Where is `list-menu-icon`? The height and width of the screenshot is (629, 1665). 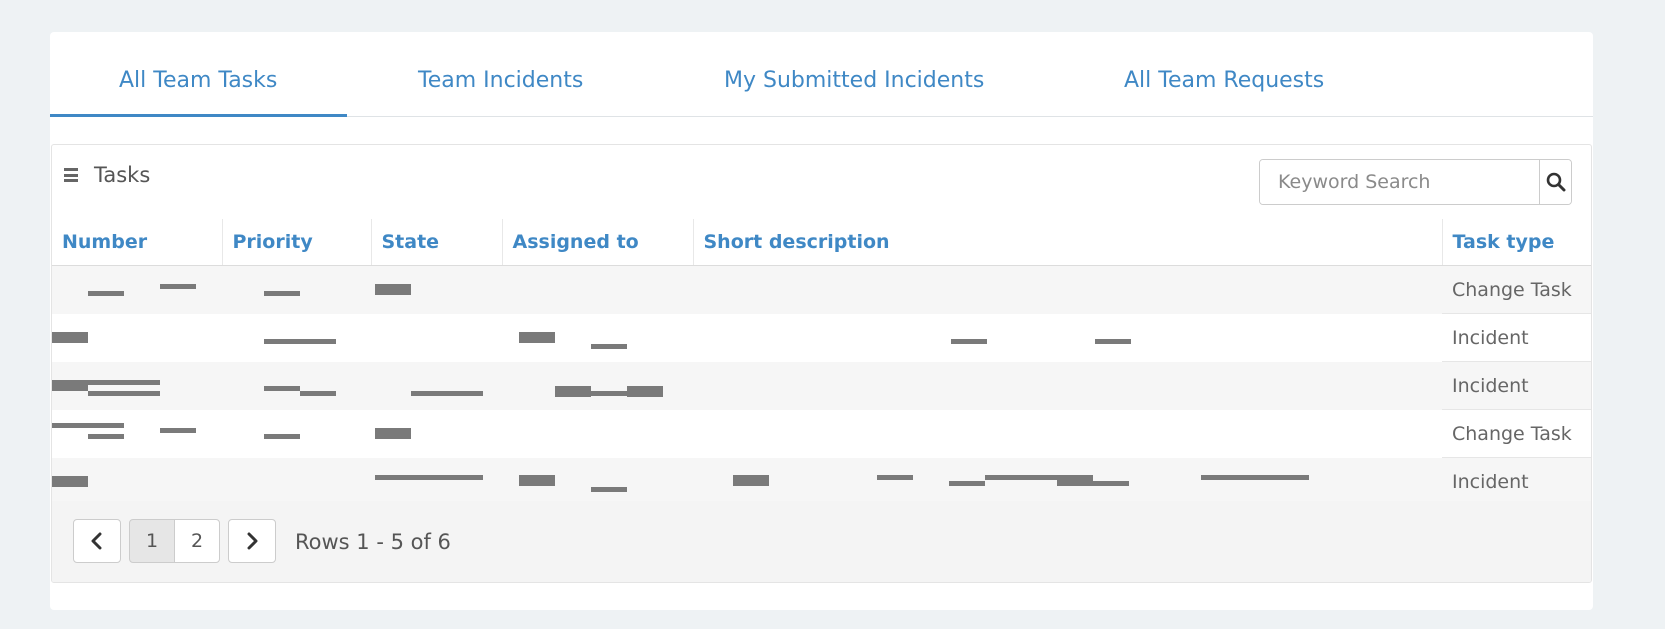
list-menu-icon is located at coordinates (71, 175).